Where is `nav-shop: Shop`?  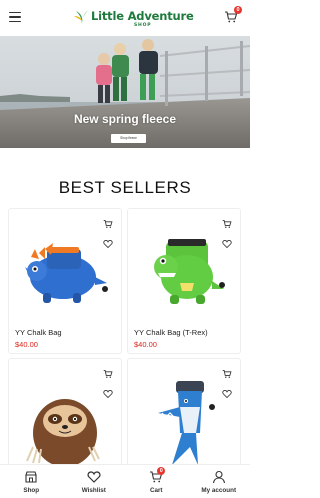
nav-shop: Shop is located at coordinates (31, 481).